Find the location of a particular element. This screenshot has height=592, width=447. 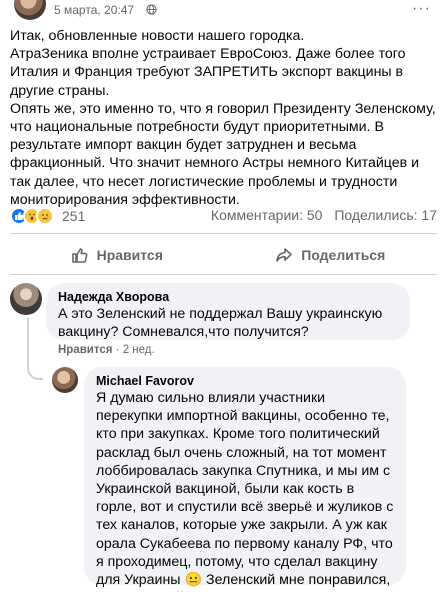

sad-icon is located at coordinates (45, 216).